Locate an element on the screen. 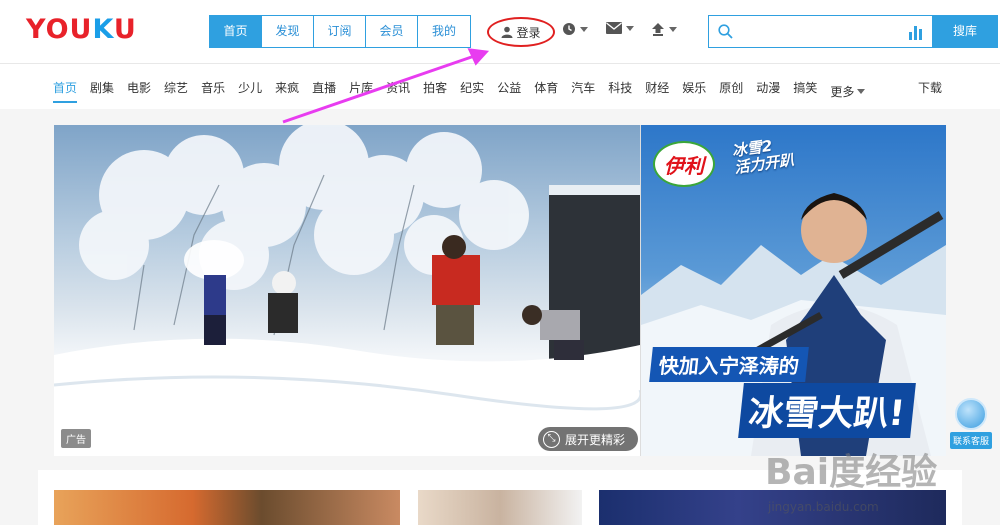 The height and width of the screenshot is (525, 1000). category-item: 资讯 is located at coordinates (398, 91).